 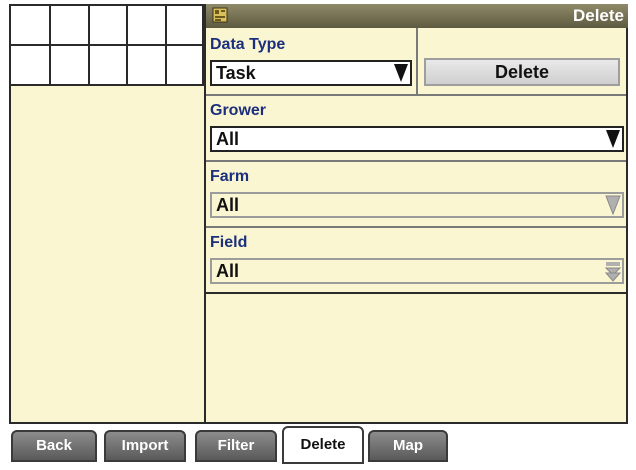 What do you see at coordinates (522, 72) in the screenshot?
I see `delete-button: Delete` at bounding box center [522, 72].